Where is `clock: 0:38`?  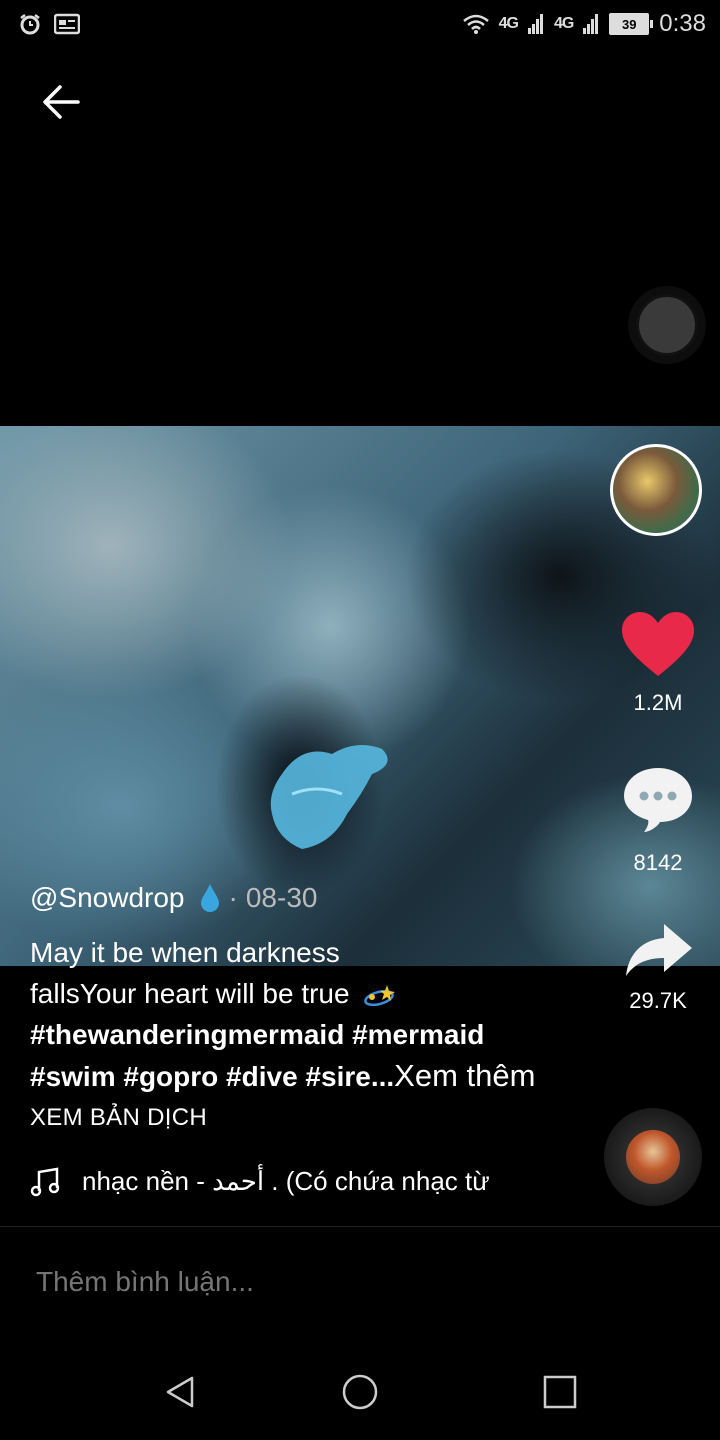
clock: 0:38 is located at coordinates (682, 23).